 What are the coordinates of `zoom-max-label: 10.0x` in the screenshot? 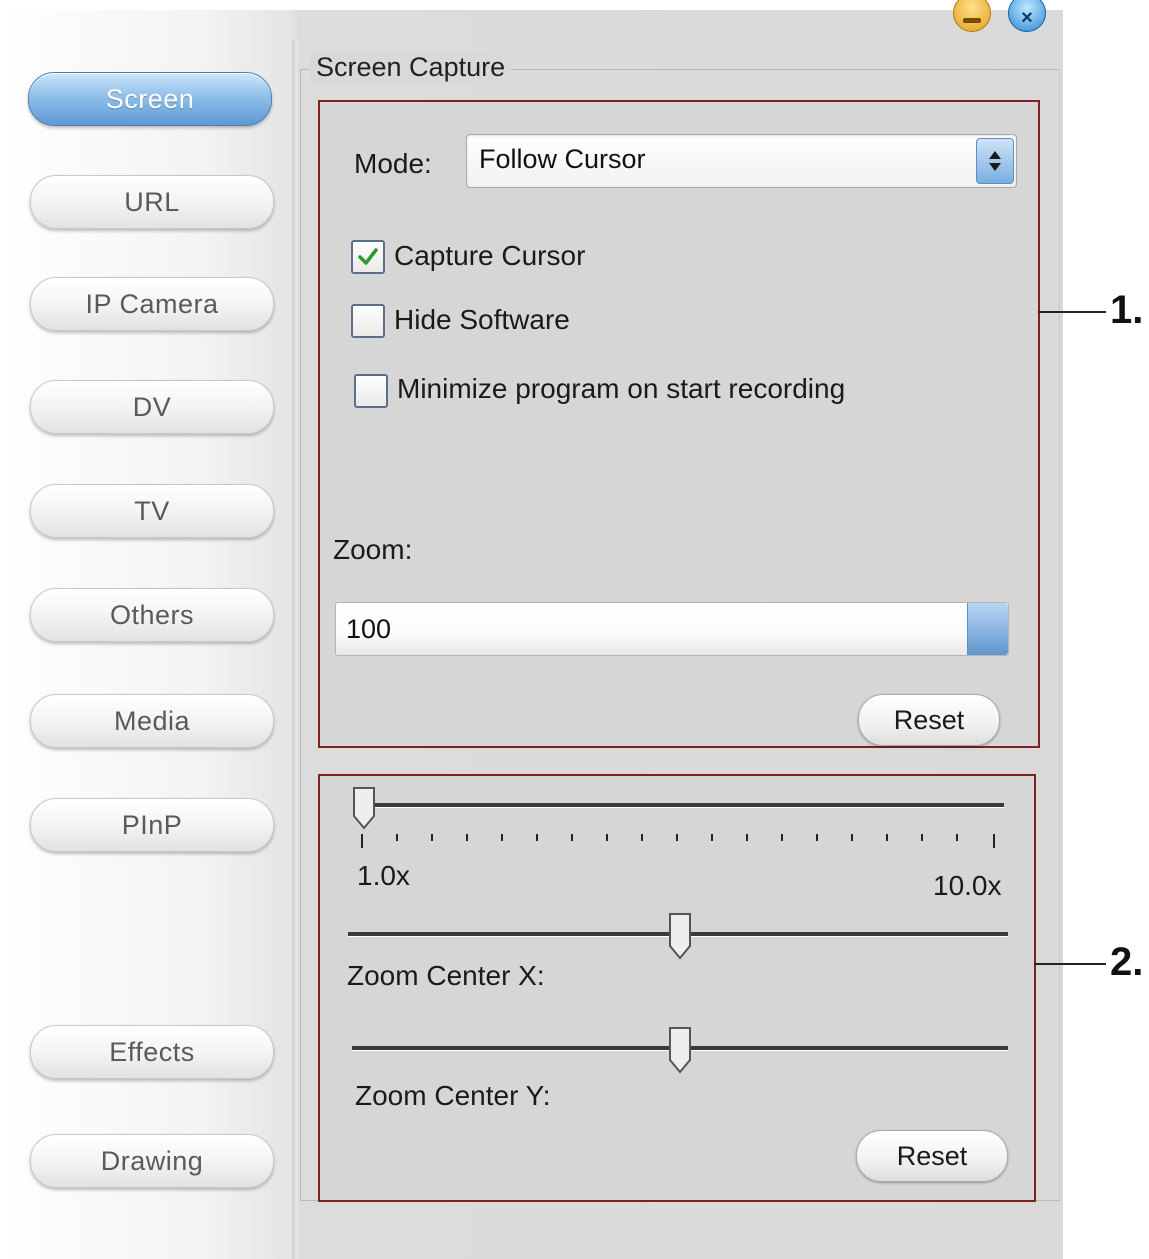 It's located at (967, 885).